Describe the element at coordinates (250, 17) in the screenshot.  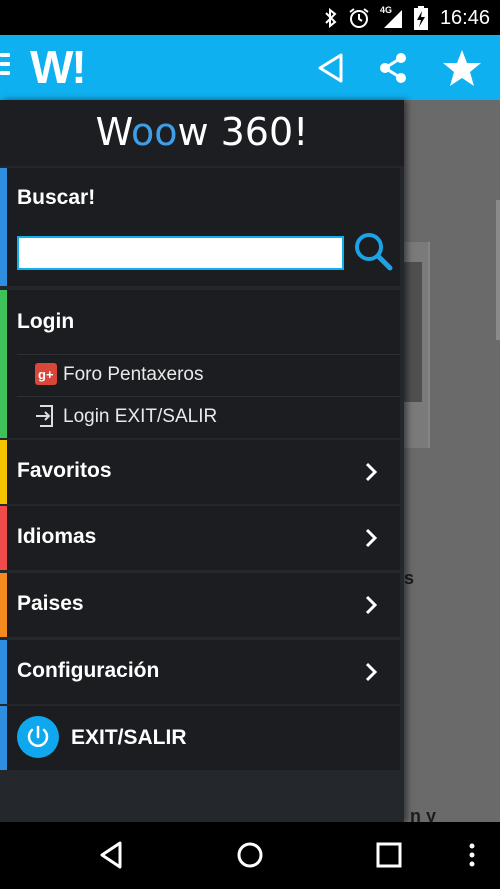
I see `status-bar: 4G 16:46` at that location.